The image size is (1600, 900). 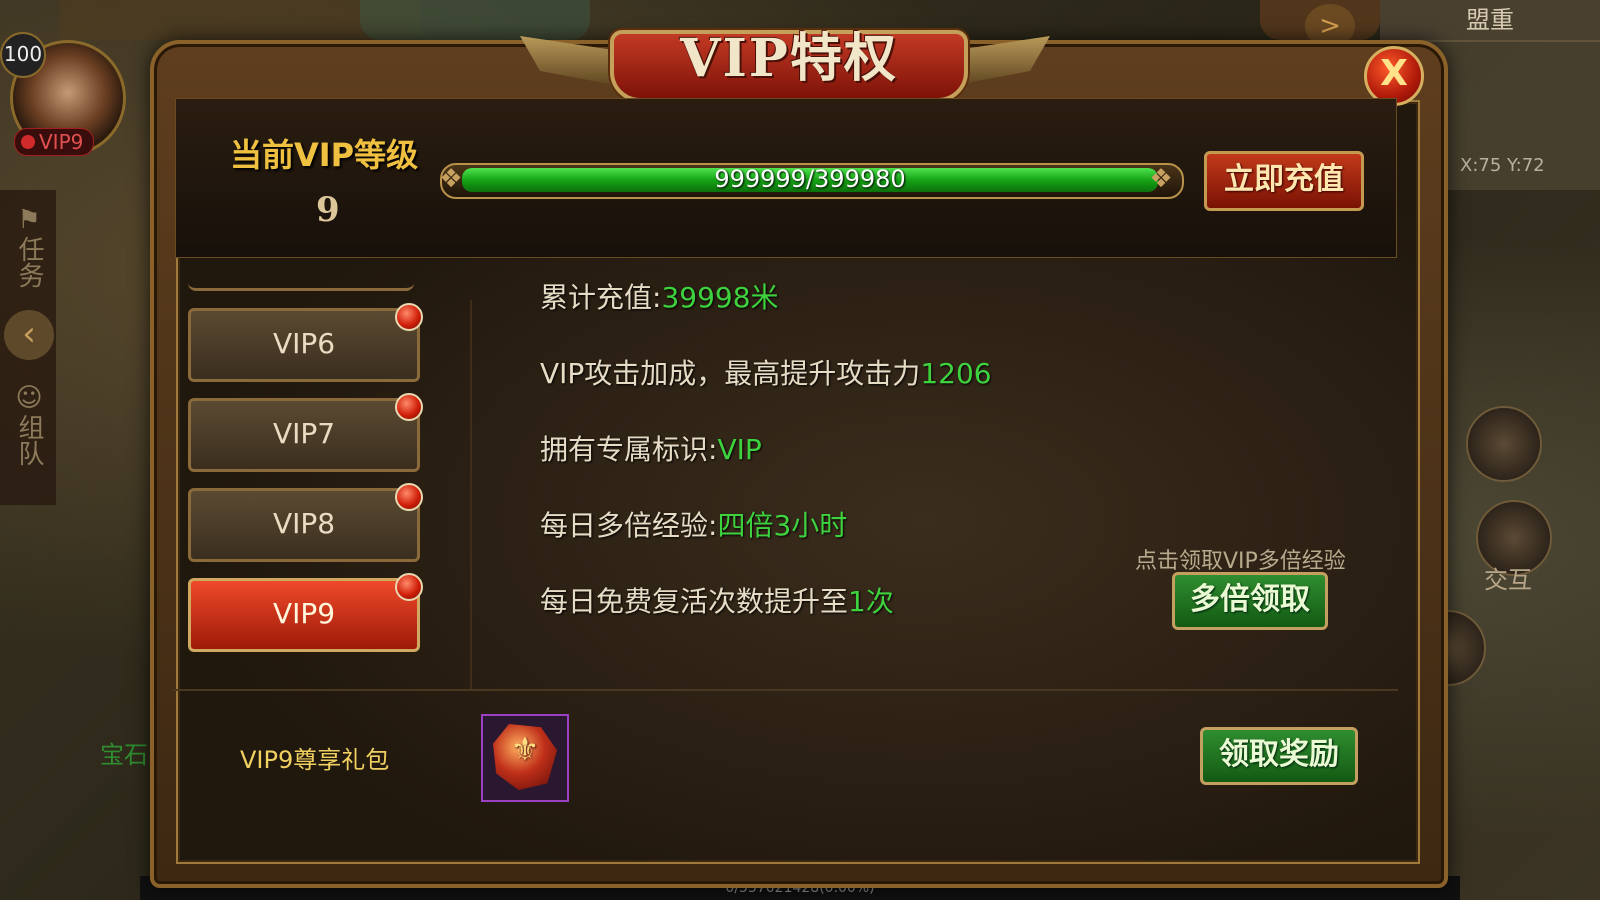 I want to click on tab-label: VIP8, so click(x=304, y=523).